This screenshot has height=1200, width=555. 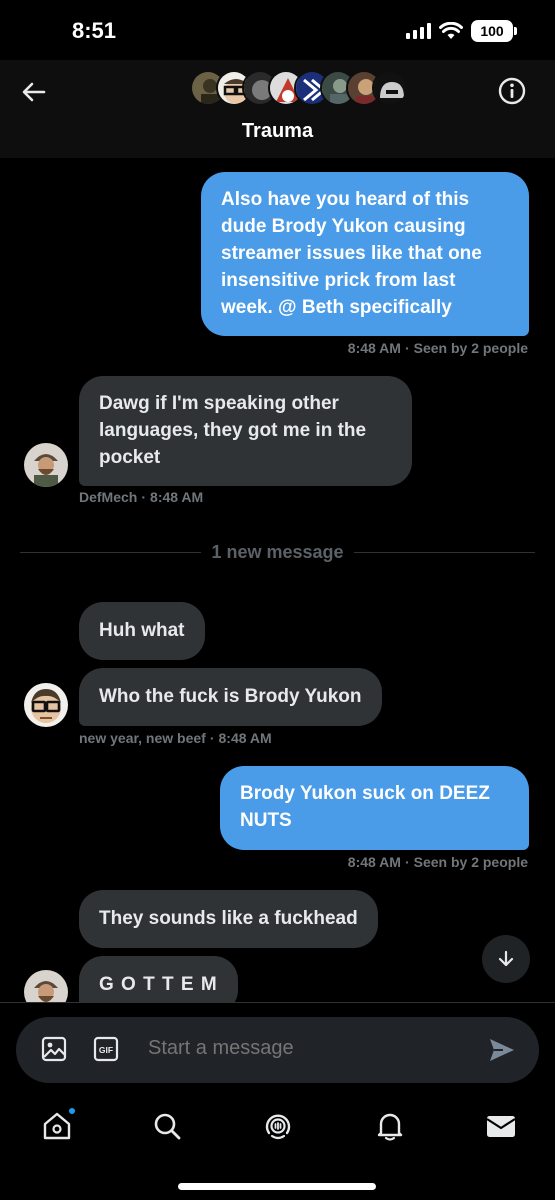 I want to click on send-icon, so click(x=502, y=1050).